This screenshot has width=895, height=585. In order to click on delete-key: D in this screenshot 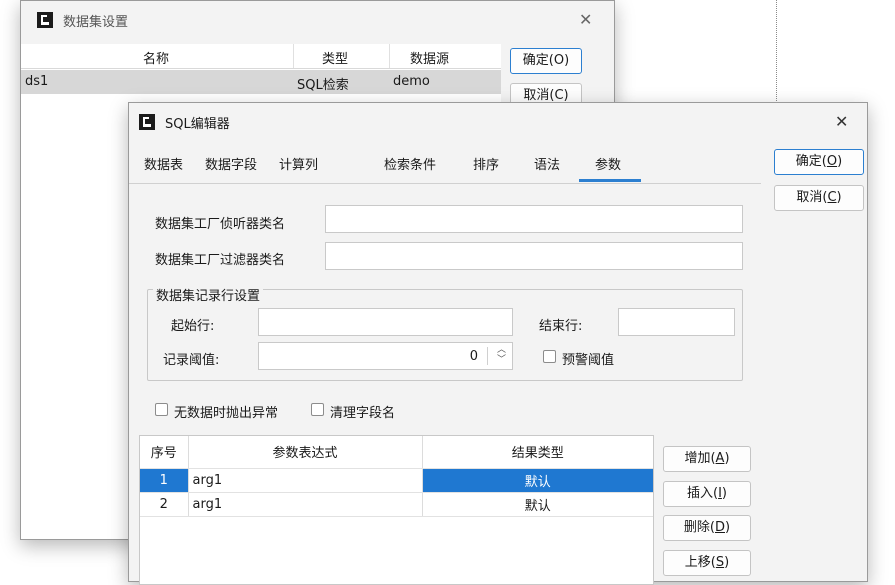, I will do `click(719, 527)`.